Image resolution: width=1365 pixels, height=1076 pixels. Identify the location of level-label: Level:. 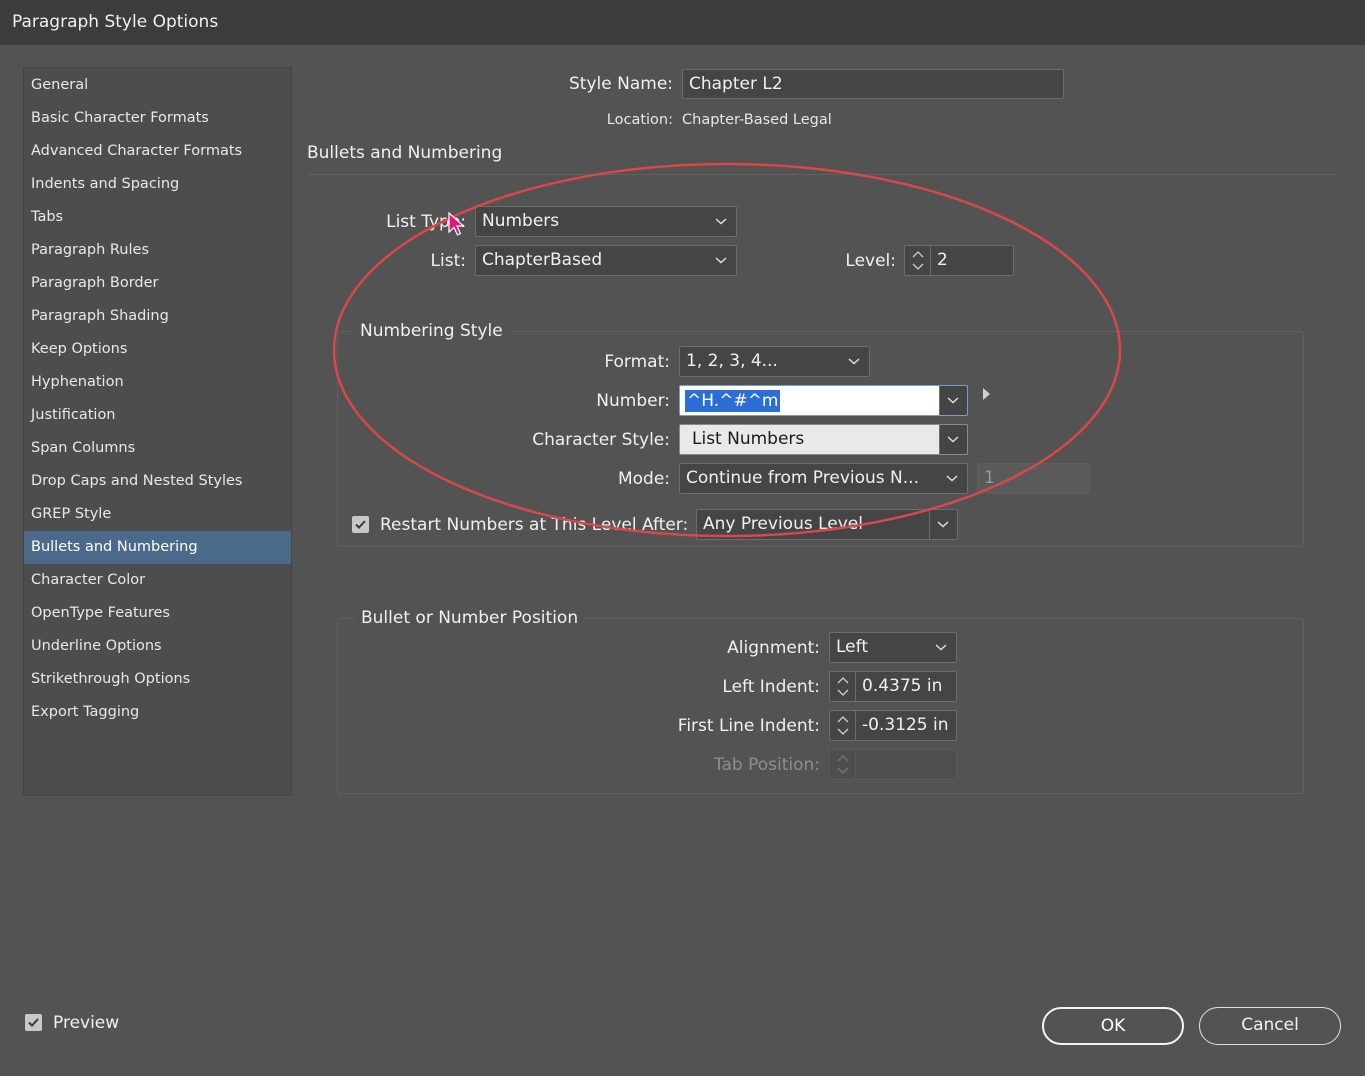
(870, 261).